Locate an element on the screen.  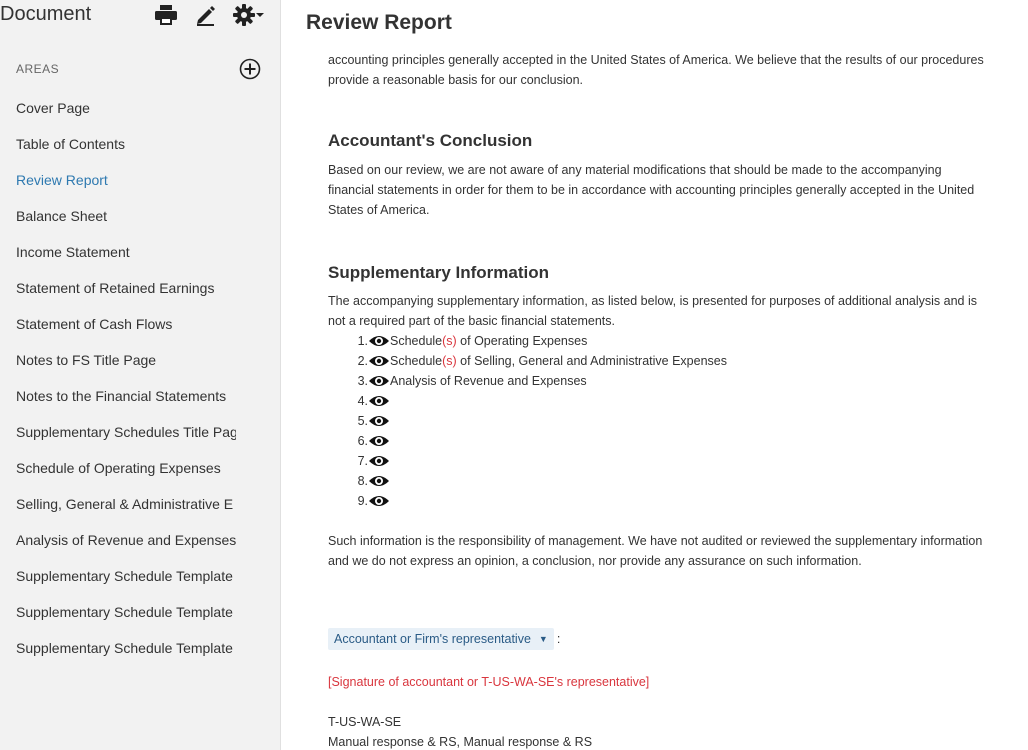
sidebar-item-cash-flows: Statement of Cash Flows is located at coordinates (126, 324).